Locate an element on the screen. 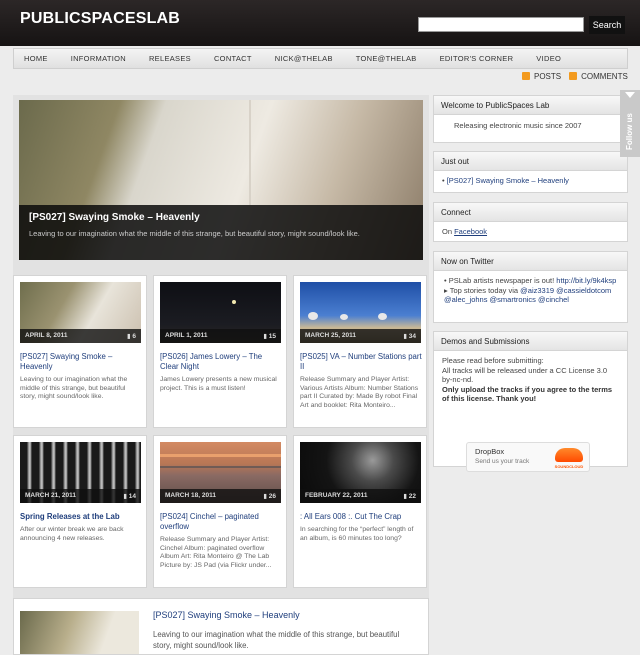  moon-detail is located at coordinates (234, 302).